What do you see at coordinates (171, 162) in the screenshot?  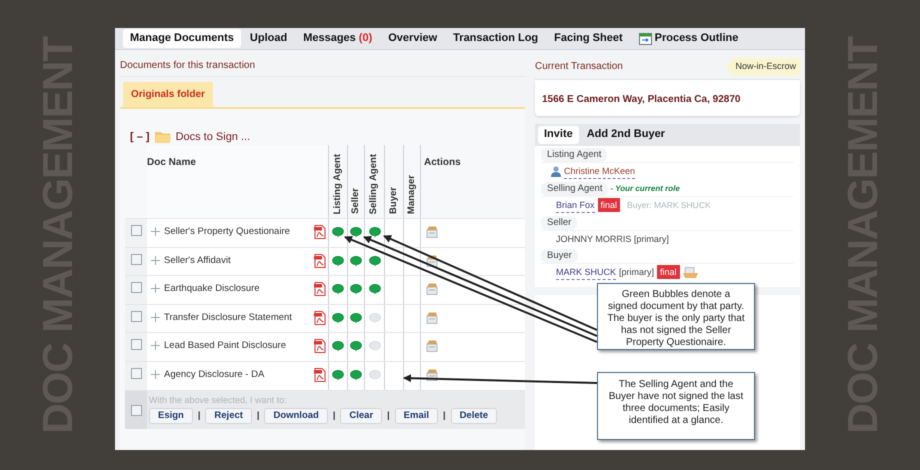 I see `column-header: Doc Name` at bounding box center [171, 162].